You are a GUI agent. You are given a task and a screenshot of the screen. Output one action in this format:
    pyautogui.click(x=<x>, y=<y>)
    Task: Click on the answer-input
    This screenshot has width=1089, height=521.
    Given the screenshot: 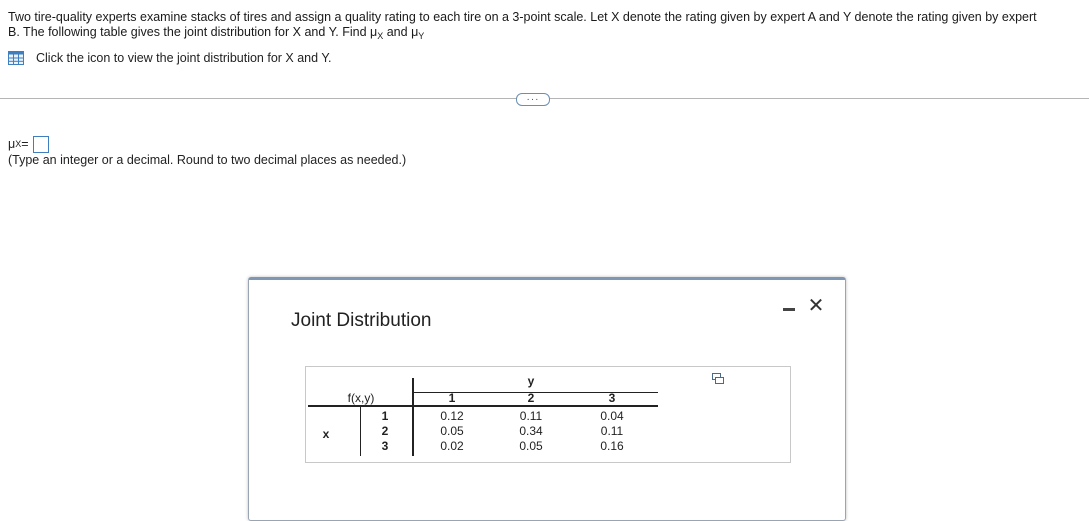 What is the action you would take?
    pyautogui.click(x=40, y=144)
    